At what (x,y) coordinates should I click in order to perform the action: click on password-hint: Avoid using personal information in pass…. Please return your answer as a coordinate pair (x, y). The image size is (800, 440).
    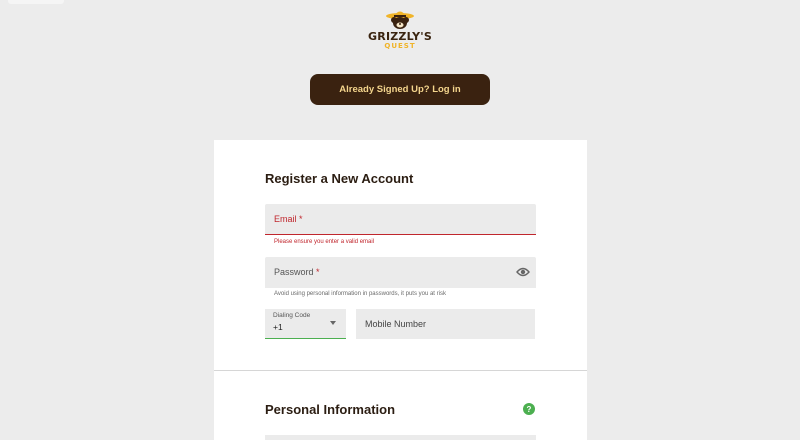
    Looking at the image, I should click on (360, 294).